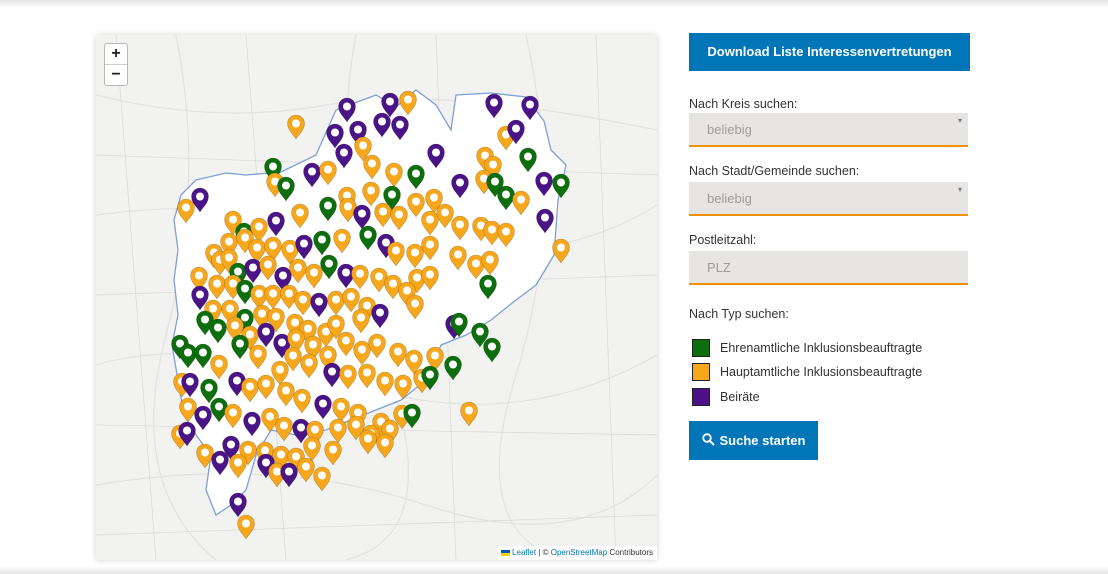 This screenshot has width=1108, height=574. Describe the element at coordinates (828, 268) in the screenshot. I see `plz-input: PLZ` at that location.